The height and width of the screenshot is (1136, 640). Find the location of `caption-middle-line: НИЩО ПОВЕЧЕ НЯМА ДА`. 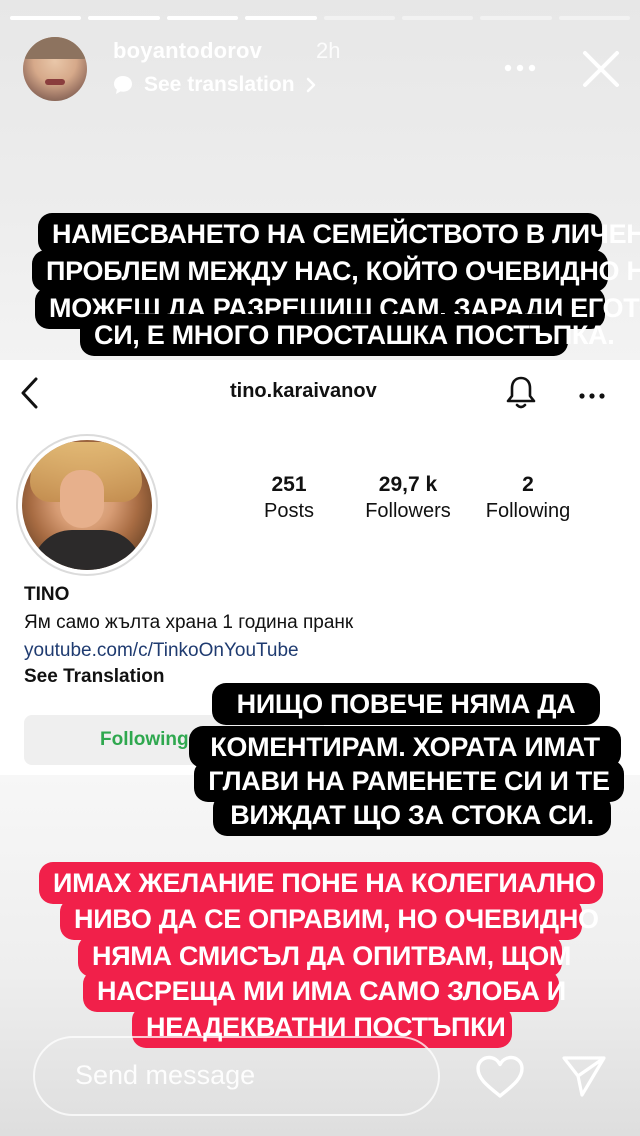

caption-middle-line: НИЩО ПОВЕЧЕ НЯМА ДА is located at coordinates (406, 704).